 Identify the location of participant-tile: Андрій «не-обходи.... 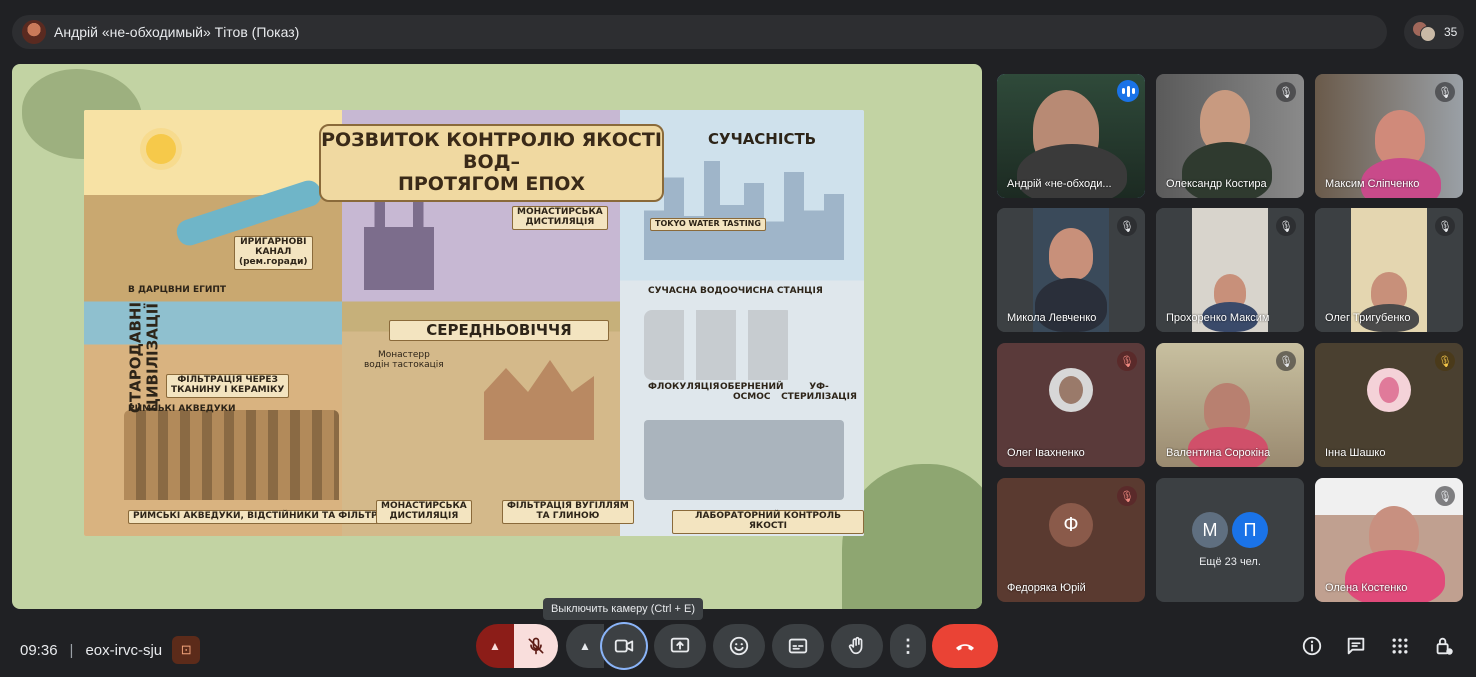
(1071, 136).